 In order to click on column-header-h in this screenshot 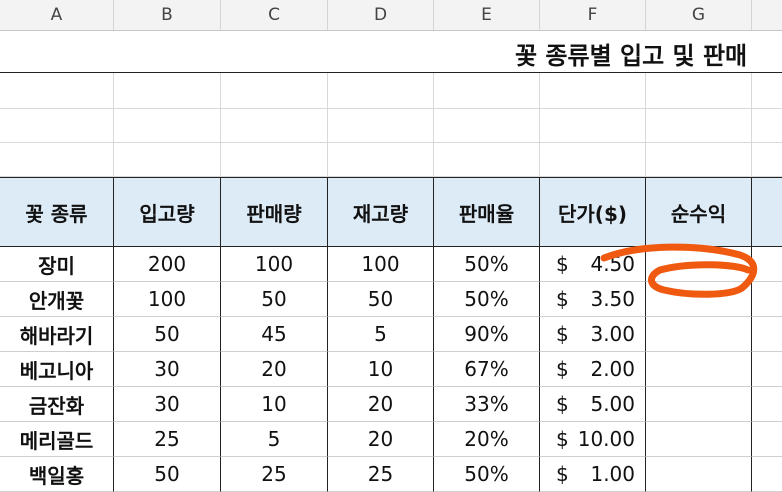, I will do `click(767, 15)`.